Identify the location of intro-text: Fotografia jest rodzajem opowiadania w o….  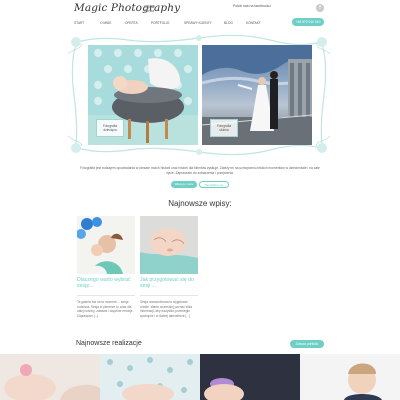
(200, 171).